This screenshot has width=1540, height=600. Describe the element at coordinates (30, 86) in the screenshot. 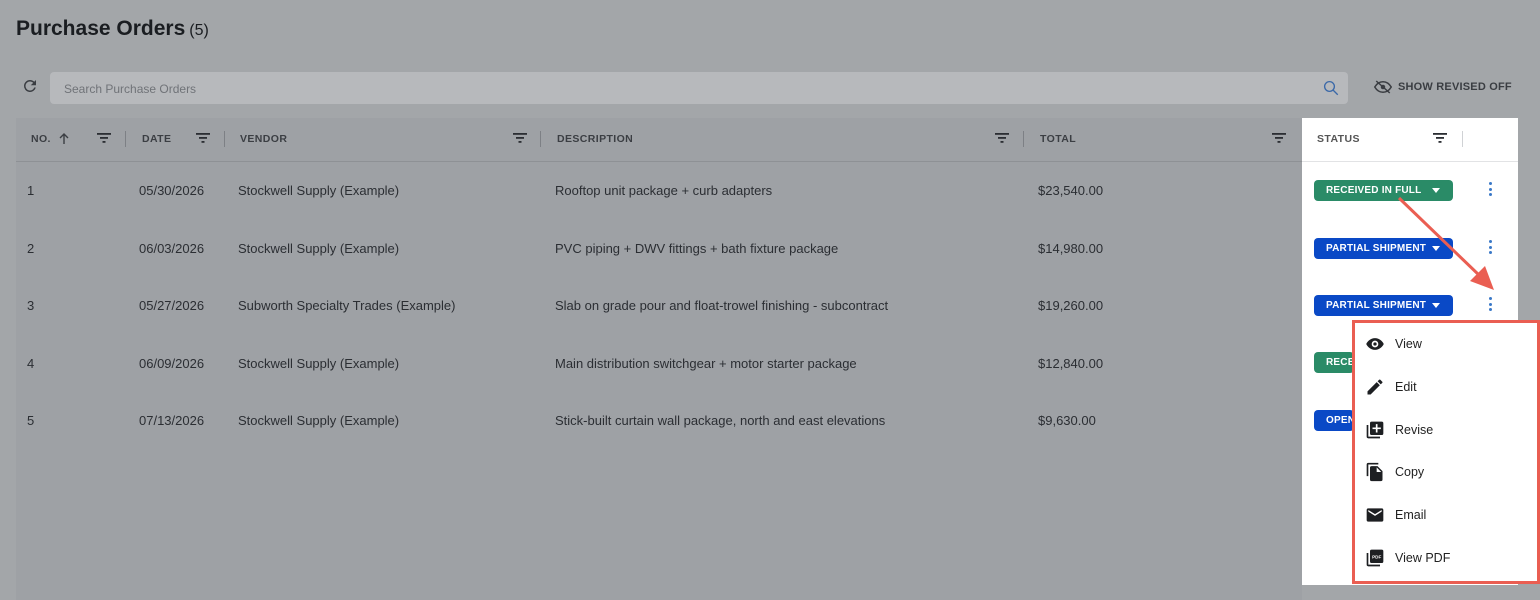

I see `refresh-icon` at that location.